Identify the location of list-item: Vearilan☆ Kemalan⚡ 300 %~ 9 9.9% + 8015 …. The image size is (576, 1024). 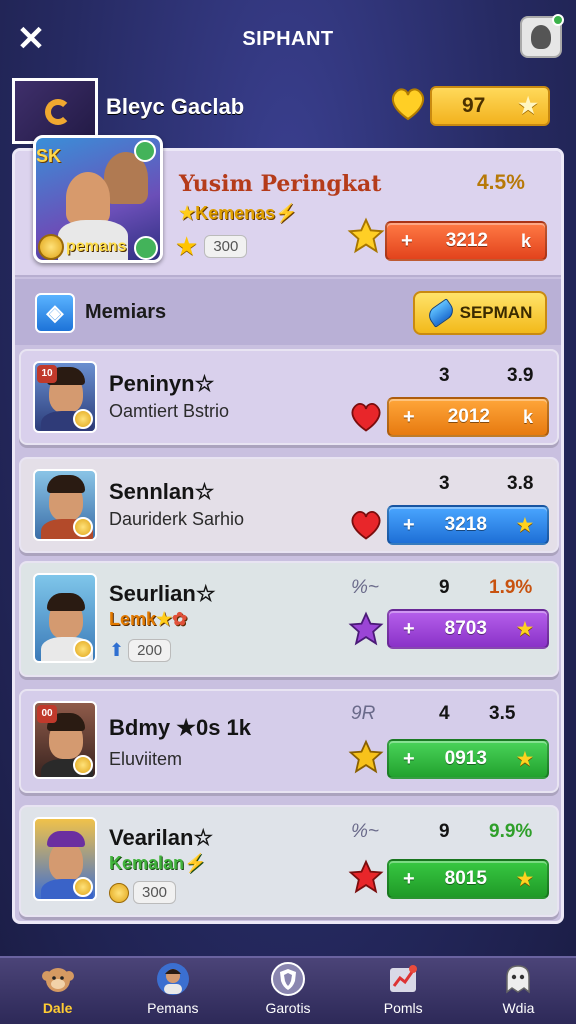
(289, 861).